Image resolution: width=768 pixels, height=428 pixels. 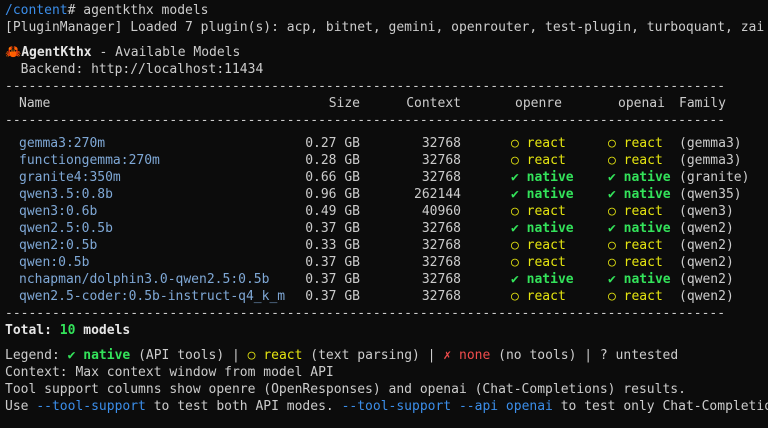 What do you see at coordinates (283, 355) in the screenshot?
I see `legend-react: react` at bounding box center [283, 355].